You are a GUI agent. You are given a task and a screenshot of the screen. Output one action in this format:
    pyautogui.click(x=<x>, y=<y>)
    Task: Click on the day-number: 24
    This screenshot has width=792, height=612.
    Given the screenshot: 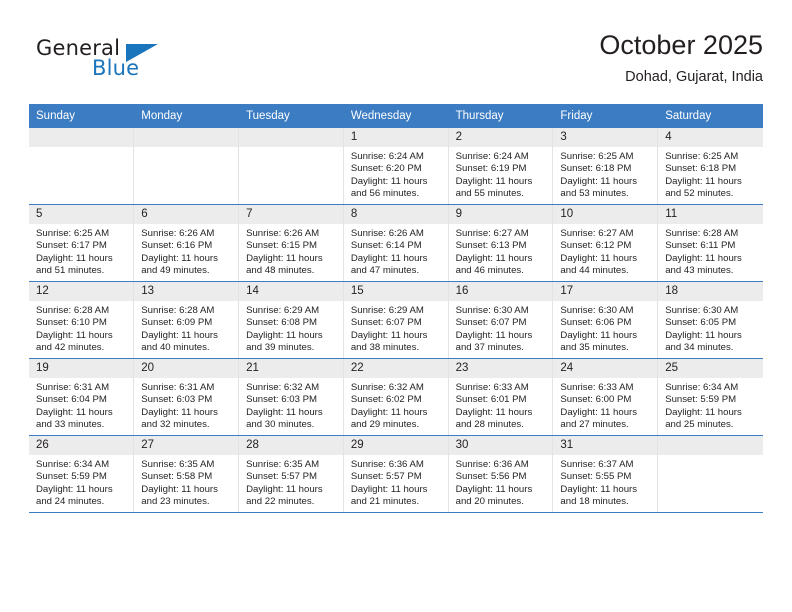 What is the action you would take?
    pyautogui.click(x=605, y=368)
    